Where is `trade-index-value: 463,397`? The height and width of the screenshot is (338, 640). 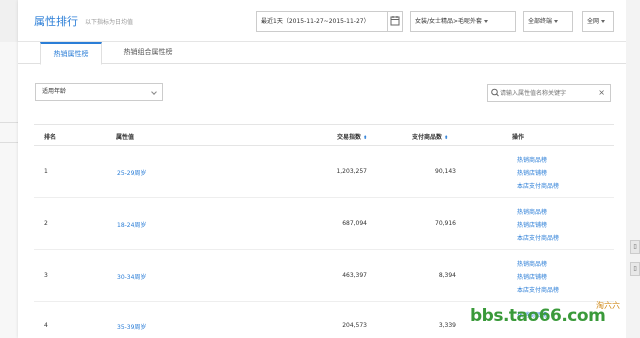
trade-index-value: 463,397 is located at coordinates (354, 275).